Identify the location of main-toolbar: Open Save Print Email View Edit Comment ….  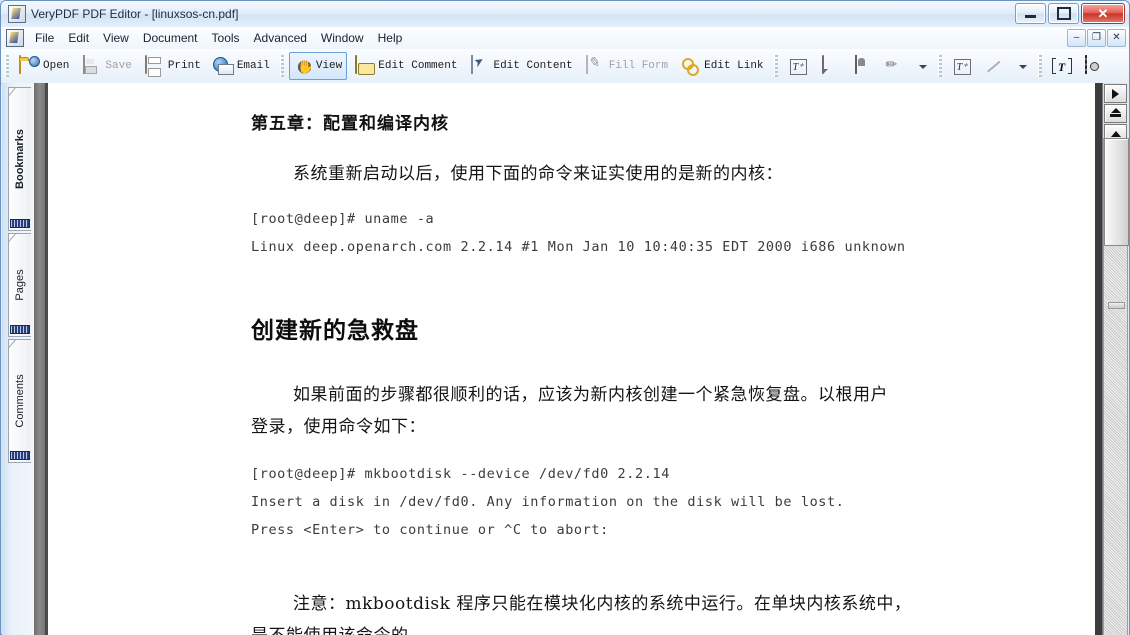
(565, 66).